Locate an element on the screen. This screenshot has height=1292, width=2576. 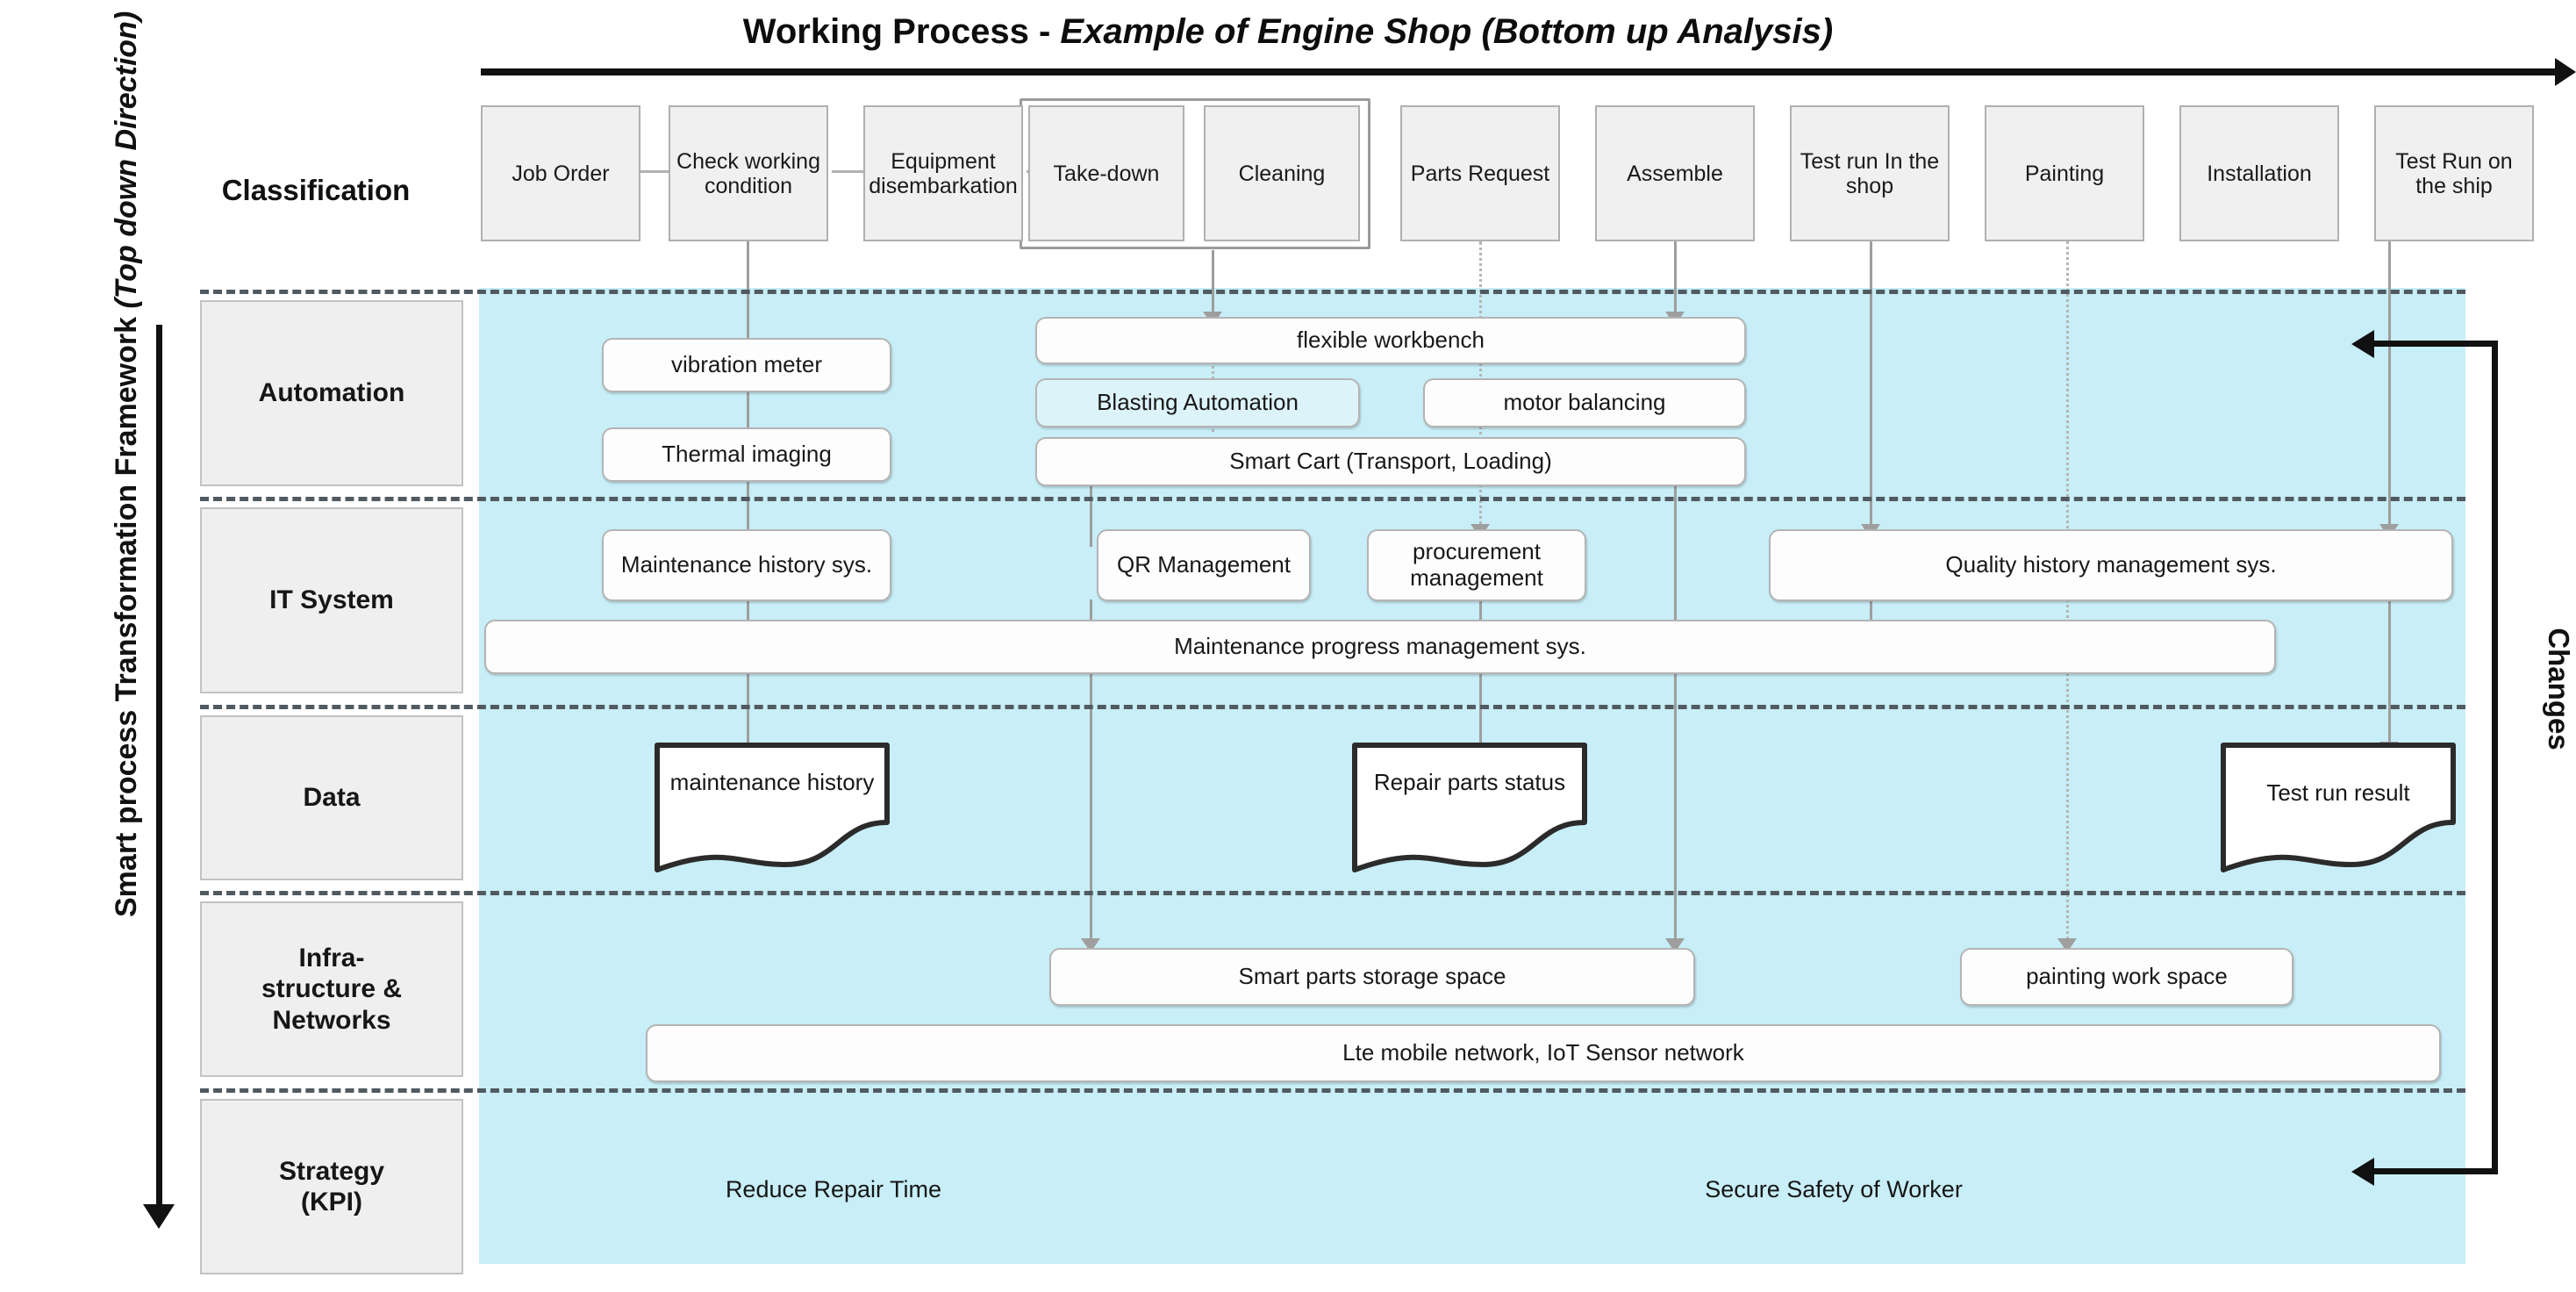
process-step-job-order: Job Order is located at coordinates (560, 173).